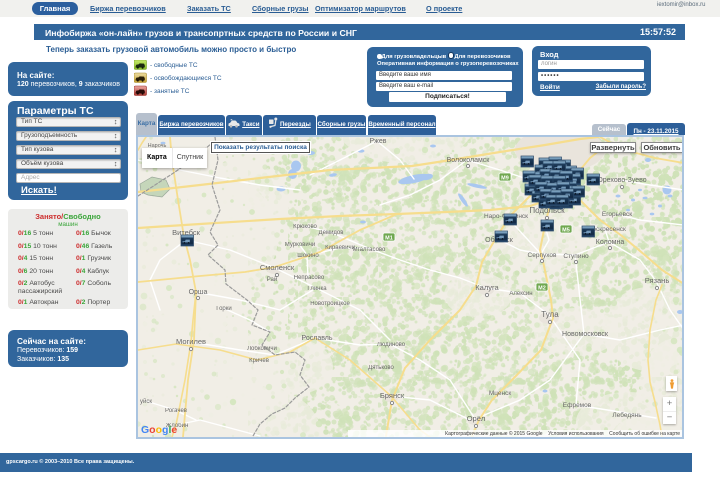 Image resolution: width=720 pixels, height=480 pixels. Describe the element at coordinates (259, 361) in the screenshot. I see `svg-text: Кричев` at that location.